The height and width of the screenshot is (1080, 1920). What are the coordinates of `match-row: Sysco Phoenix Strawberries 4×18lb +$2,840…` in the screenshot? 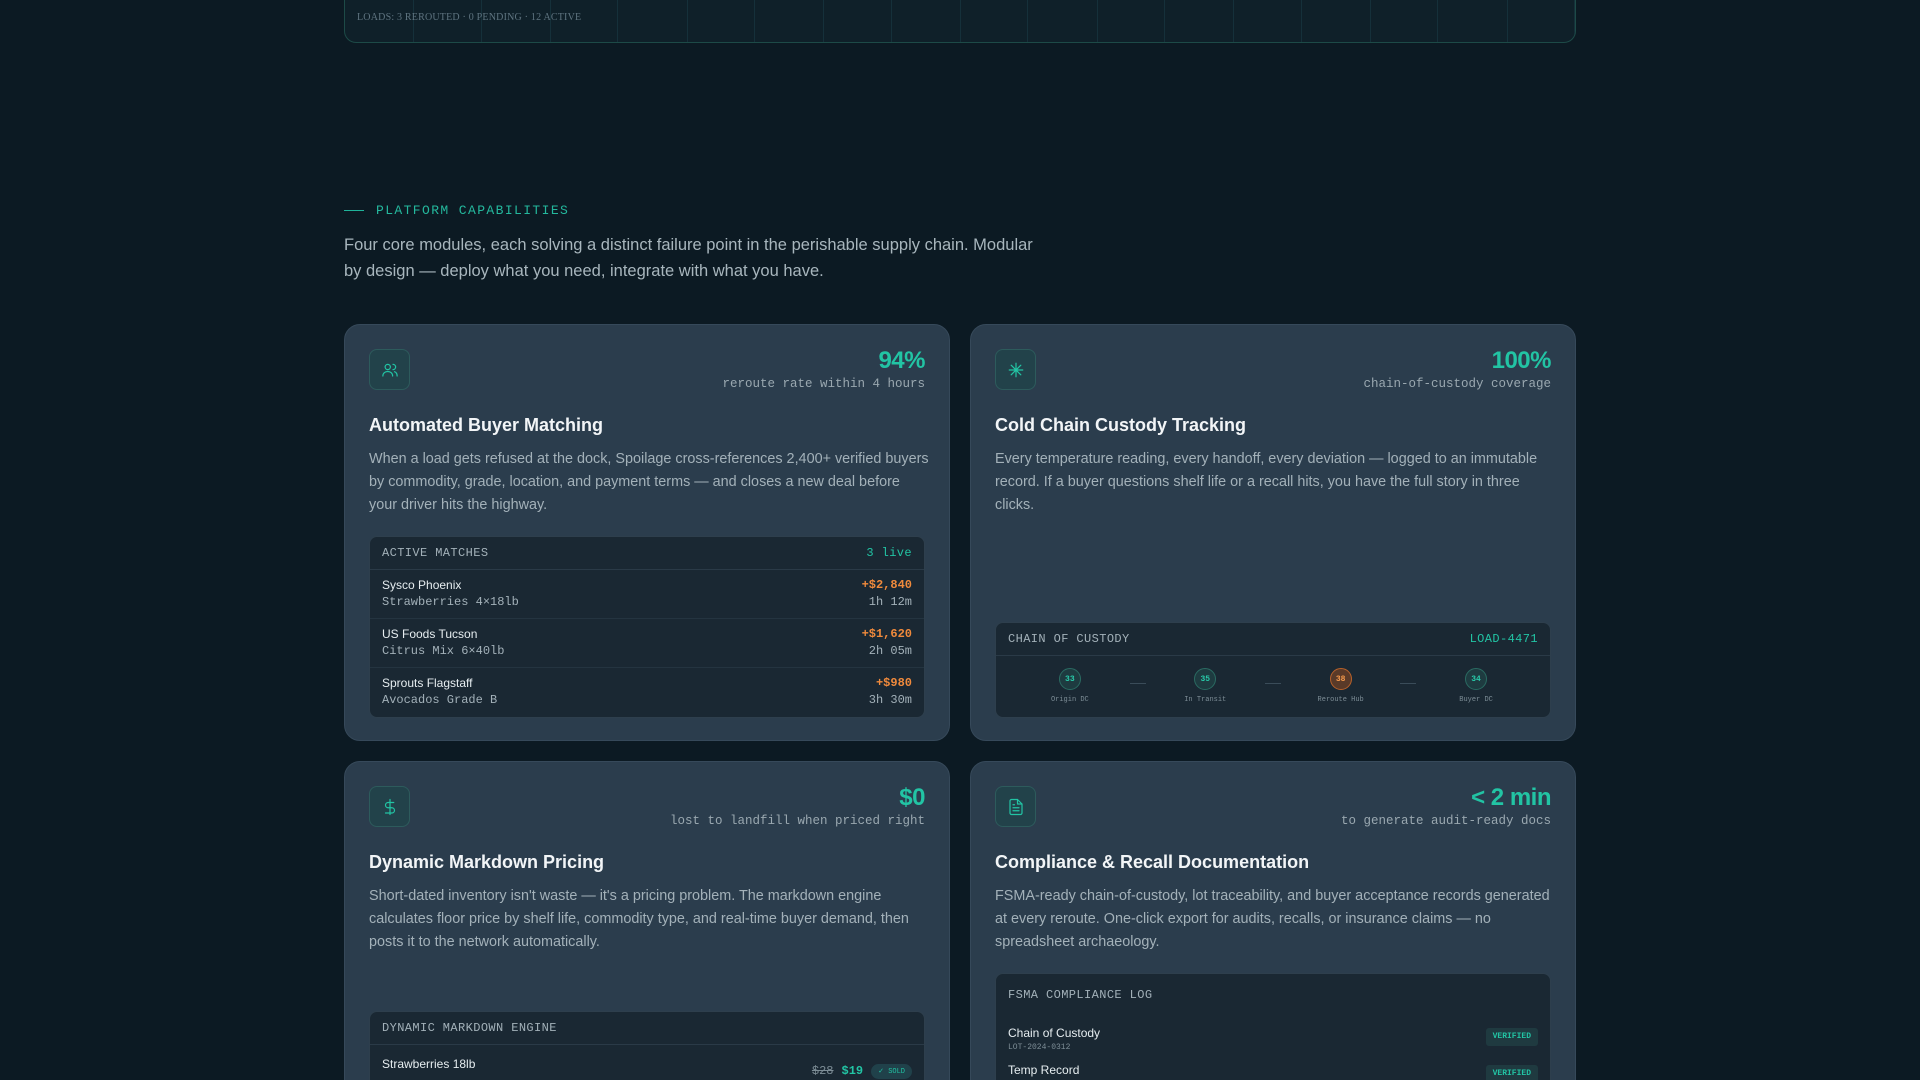 It's located at (647, 594).